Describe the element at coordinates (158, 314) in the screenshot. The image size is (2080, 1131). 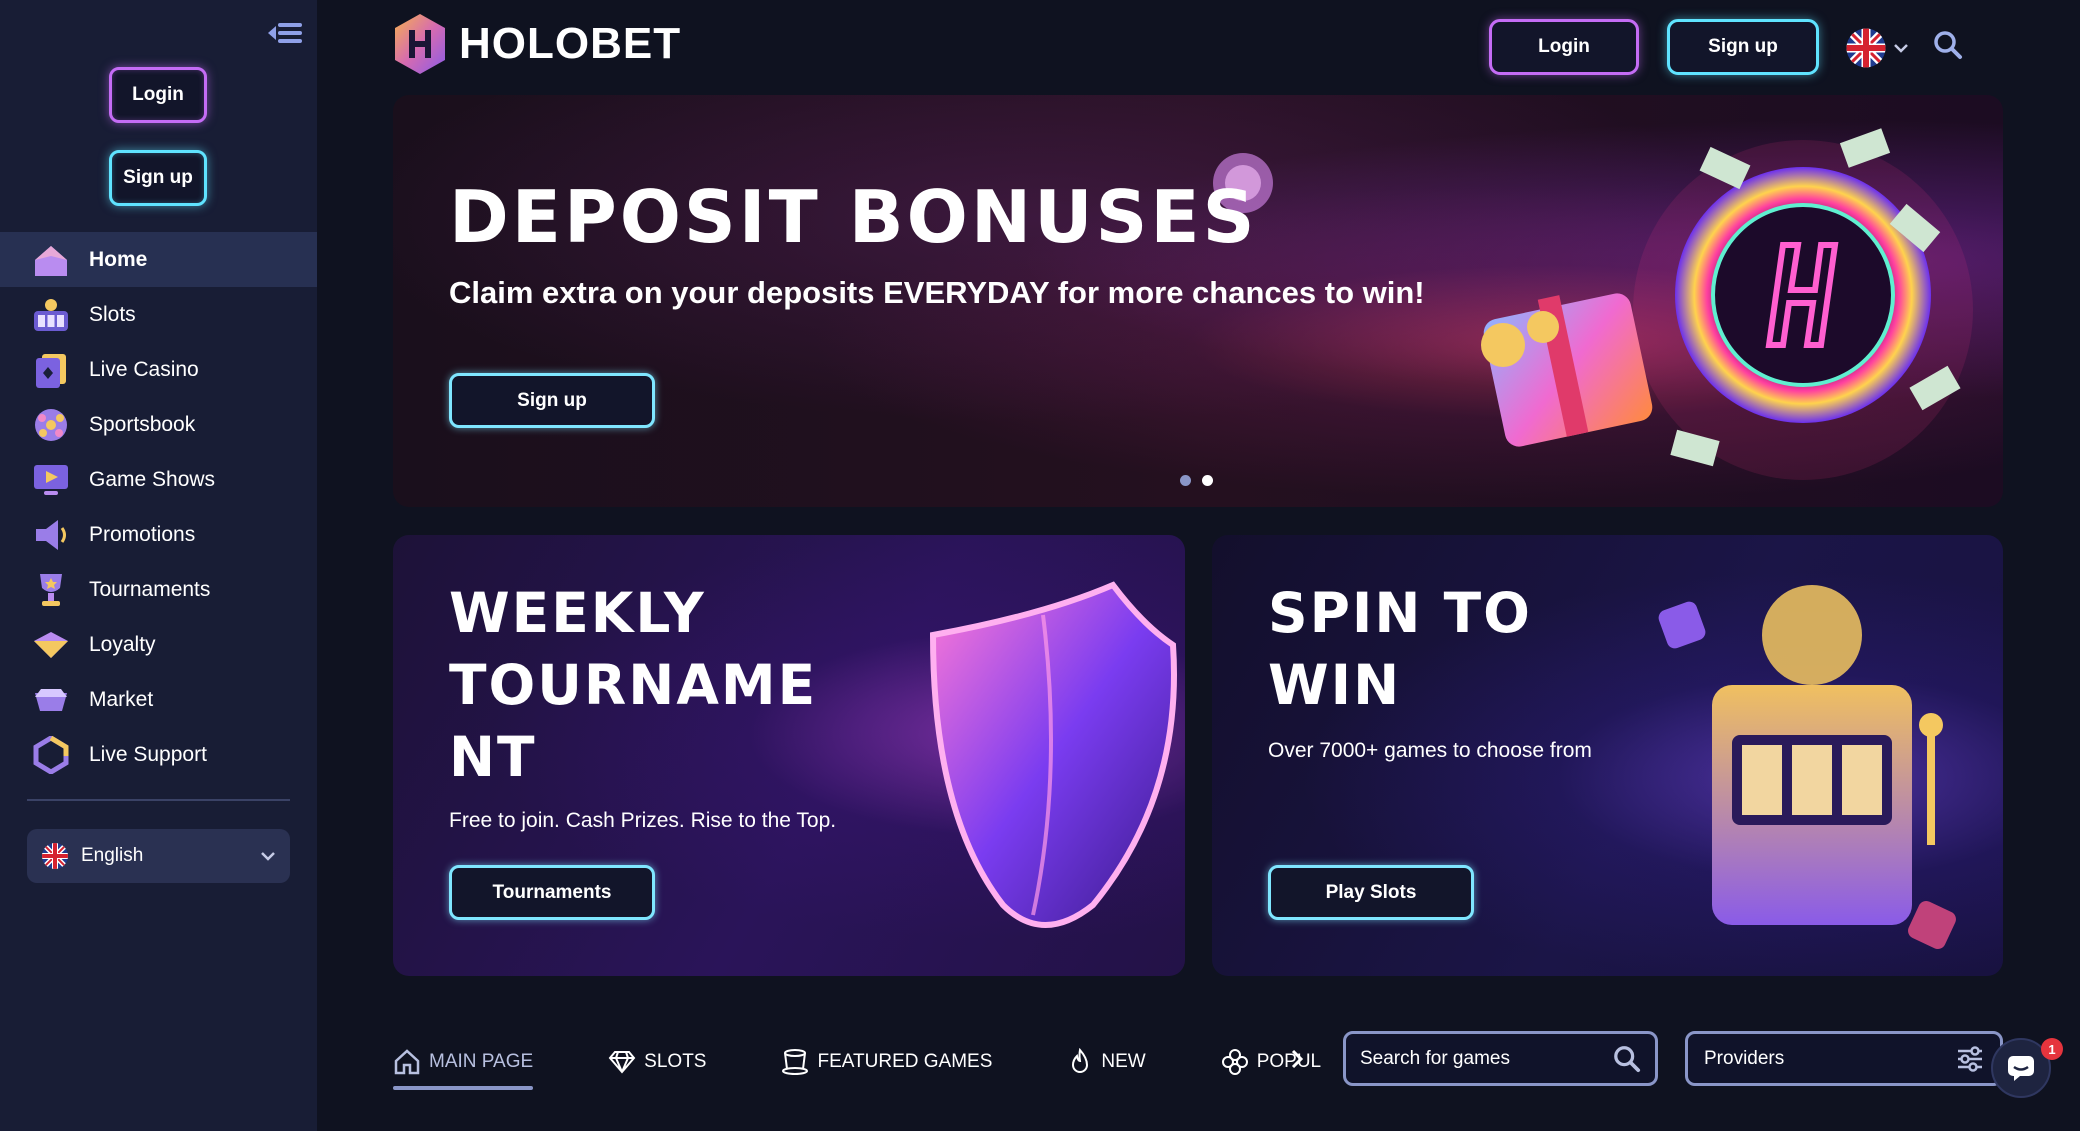
I see `sidebar-item-slots: Slots` at that location.